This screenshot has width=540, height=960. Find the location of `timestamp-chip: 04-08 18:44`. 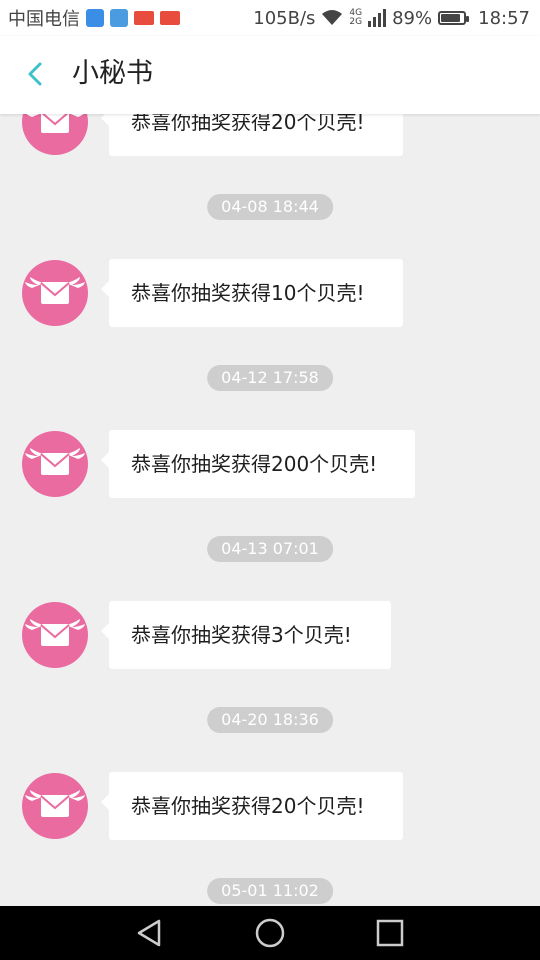

timestamp-chip: 04-08 18:44 is located at coordinates (270, 207).